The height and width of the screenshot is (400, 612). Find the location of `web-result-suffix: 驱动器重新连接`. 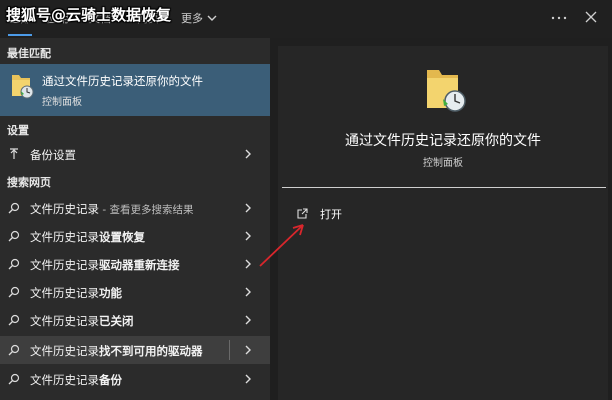

web-result-suffix: 驱动器重新连接 is located at coordinates (139, 265).